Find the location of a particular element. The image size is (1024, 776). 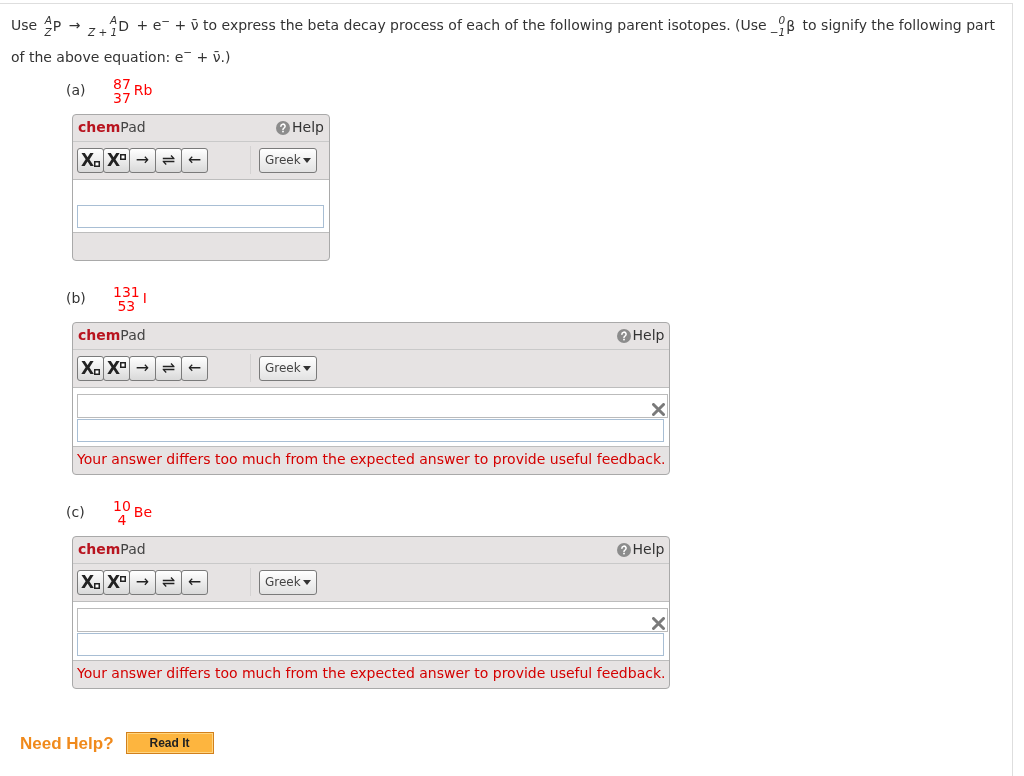

part-label: (b) is located at coordinates (76, 298).